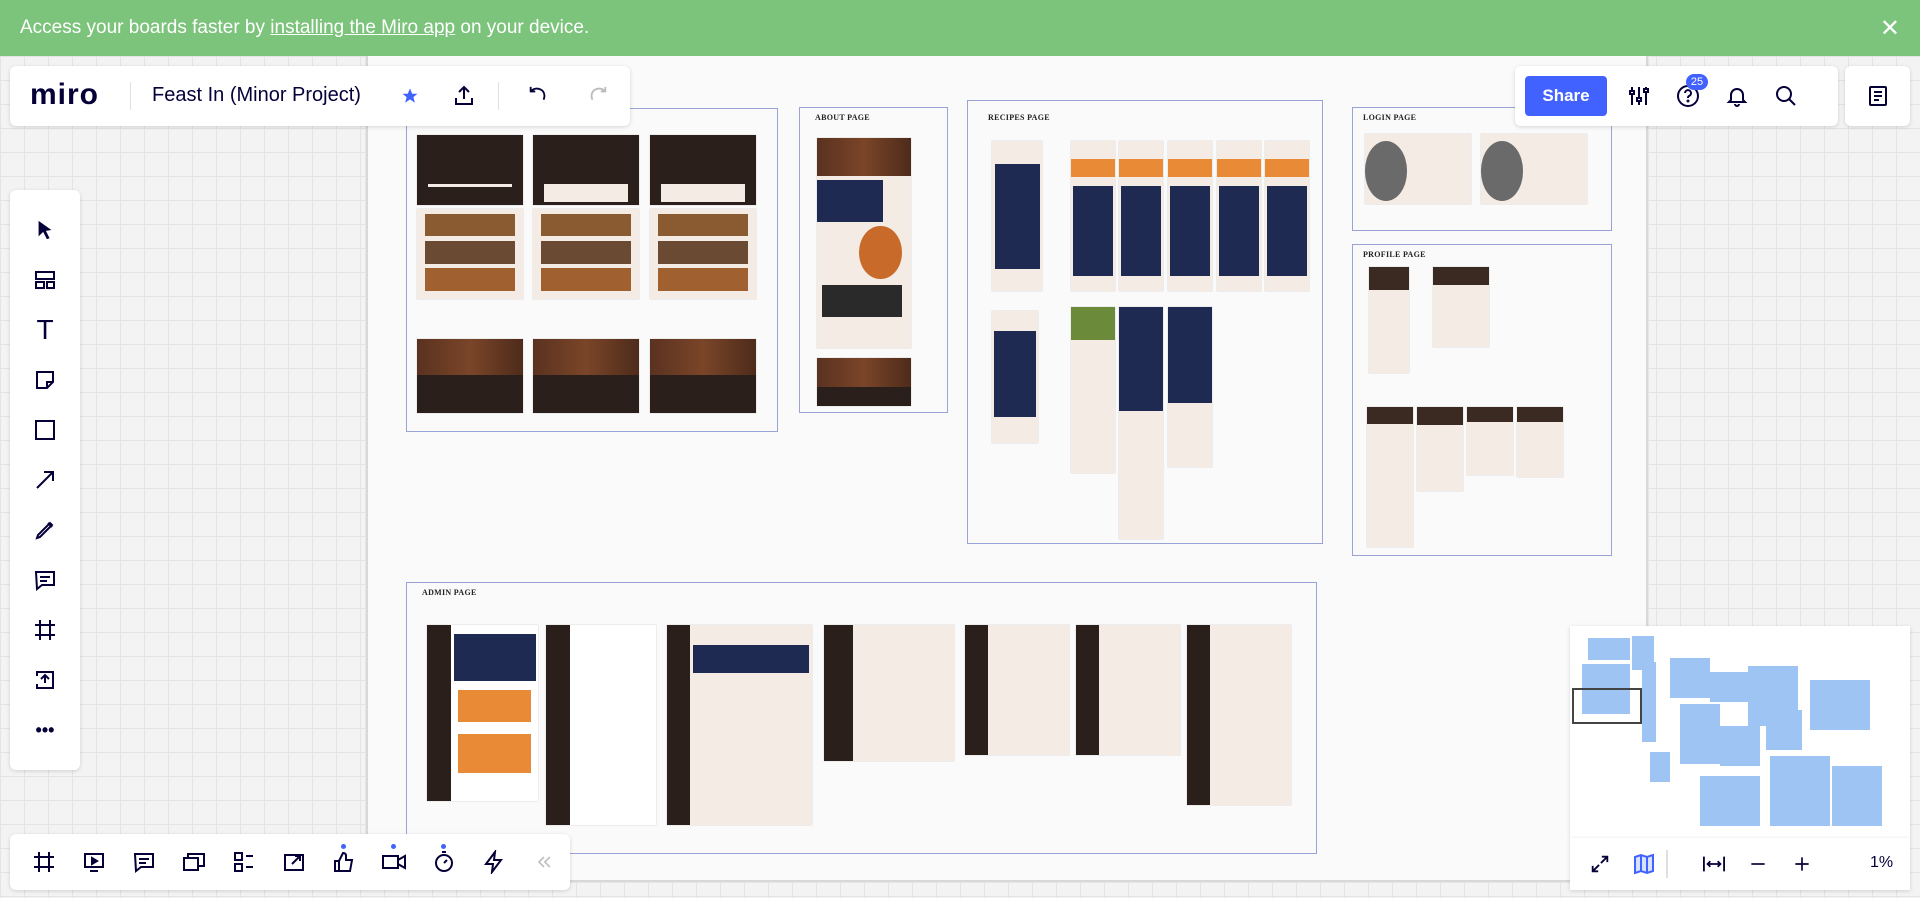  Describe the element at coordinates (1019, 117) in the screenshot. I see `recipes-frame-label: RECIPES PAGE` at that location.